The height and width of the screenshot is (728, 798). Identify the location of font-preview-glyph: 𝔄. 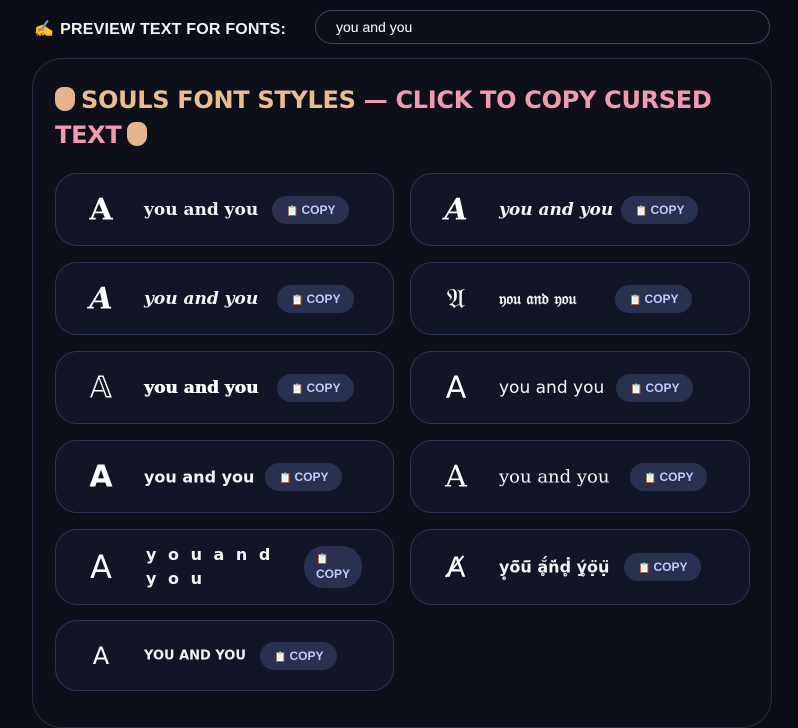
(456, 298).